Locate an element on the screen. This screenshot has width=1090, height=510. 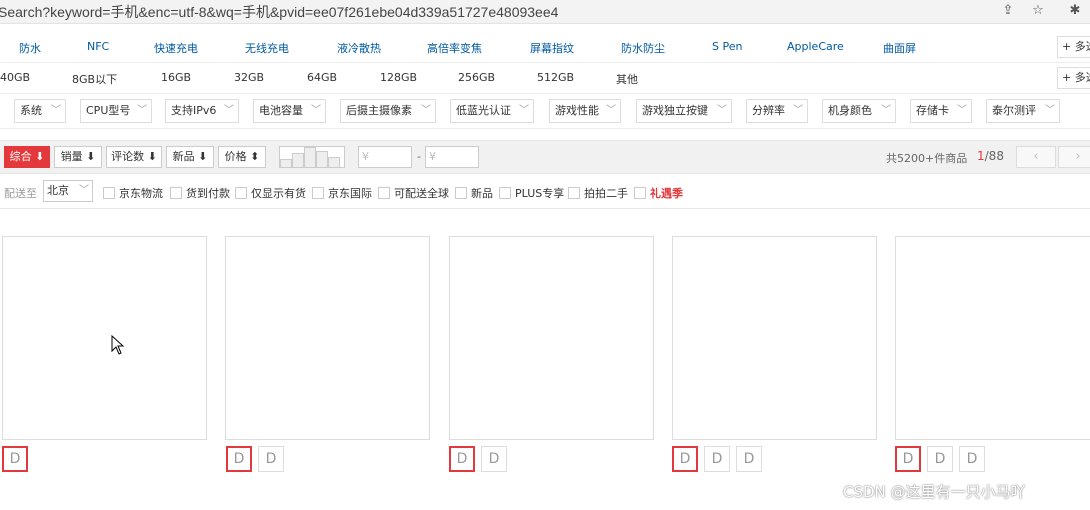
filter-new: 新品 is located at coordinates (474, 193).